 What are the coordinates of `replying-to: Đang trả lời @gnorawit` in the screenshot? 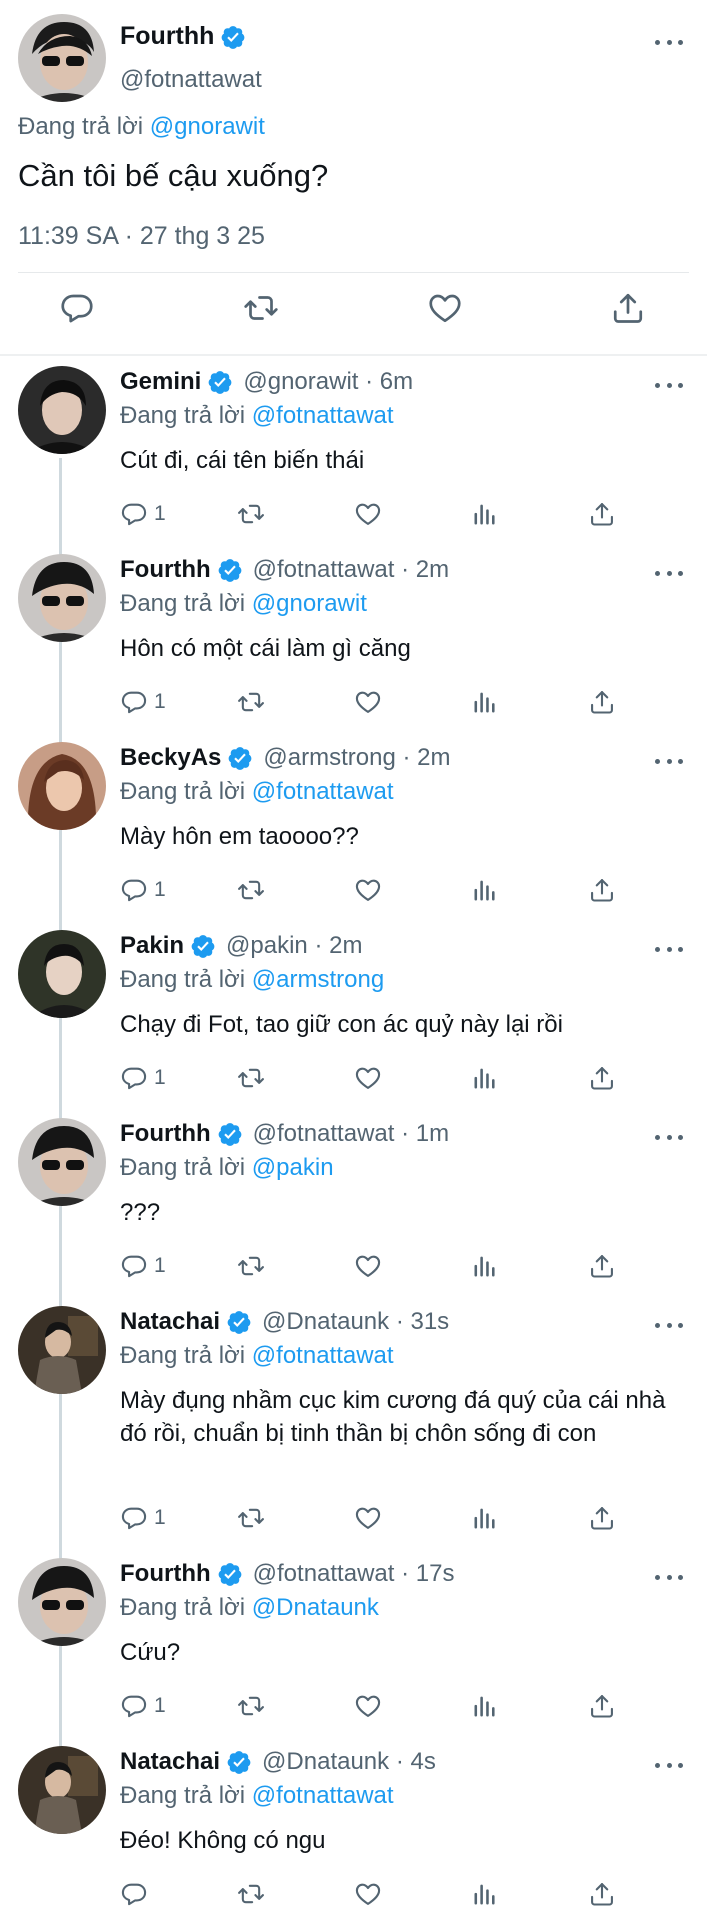 It's located at (243, 604).